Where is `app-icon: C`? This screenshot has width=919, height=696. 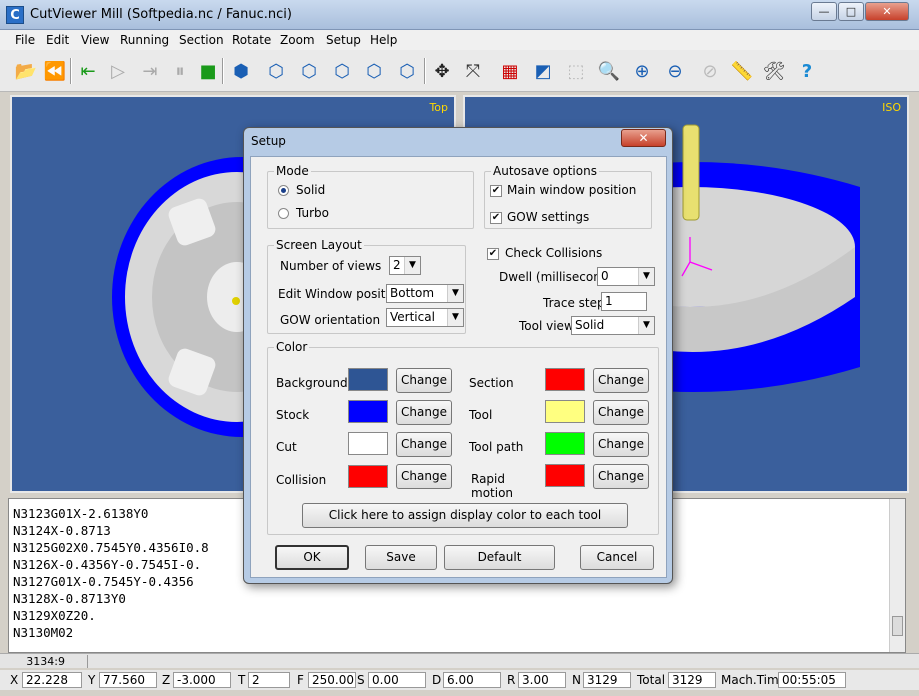 app-icon: C is located at coordinates (15, 15).